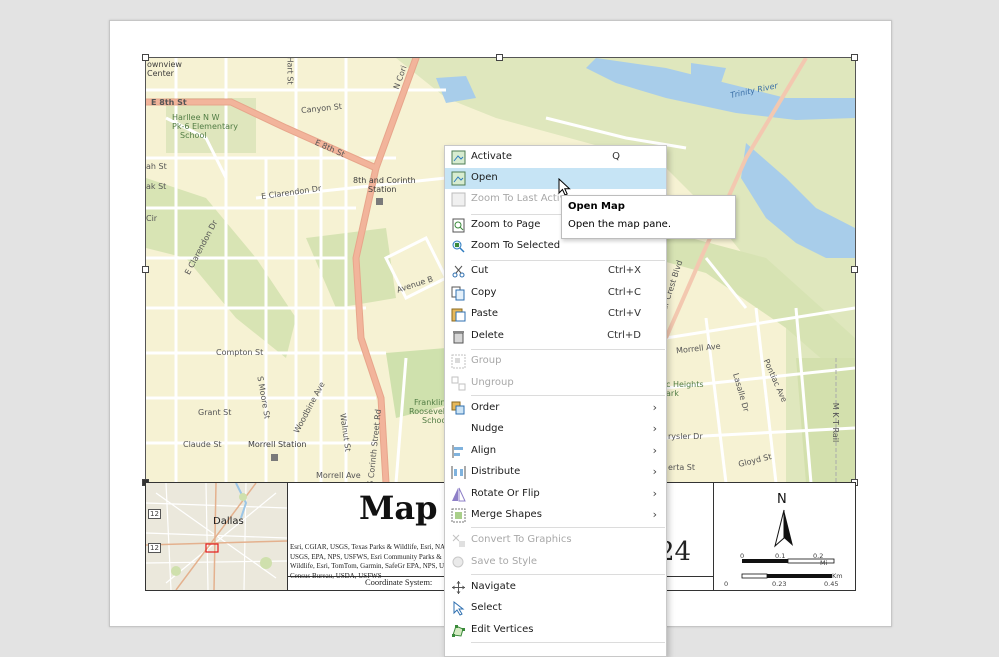 This screenshot has width=999, height=657. What do you see at coordinates (496, 471) in the screenshot?
I see `menu-item-label: Distribute` at bounding box center [496, 471].